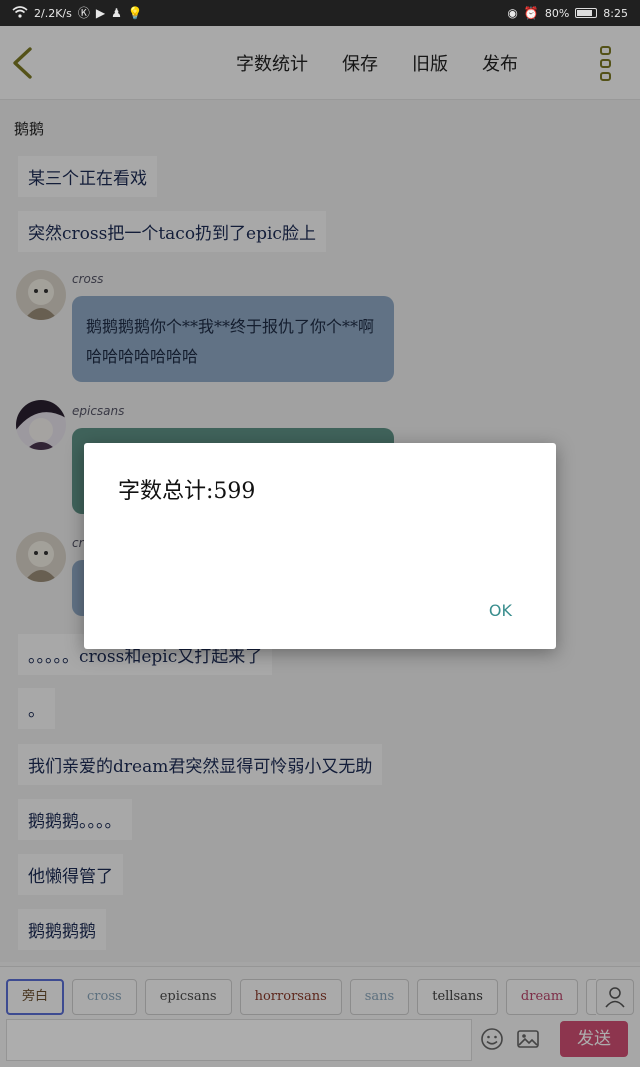 The image size is (640, 1067). Describe the element at coordinates (586, 13) in the screenshot. I see `battery-icon` at that location.